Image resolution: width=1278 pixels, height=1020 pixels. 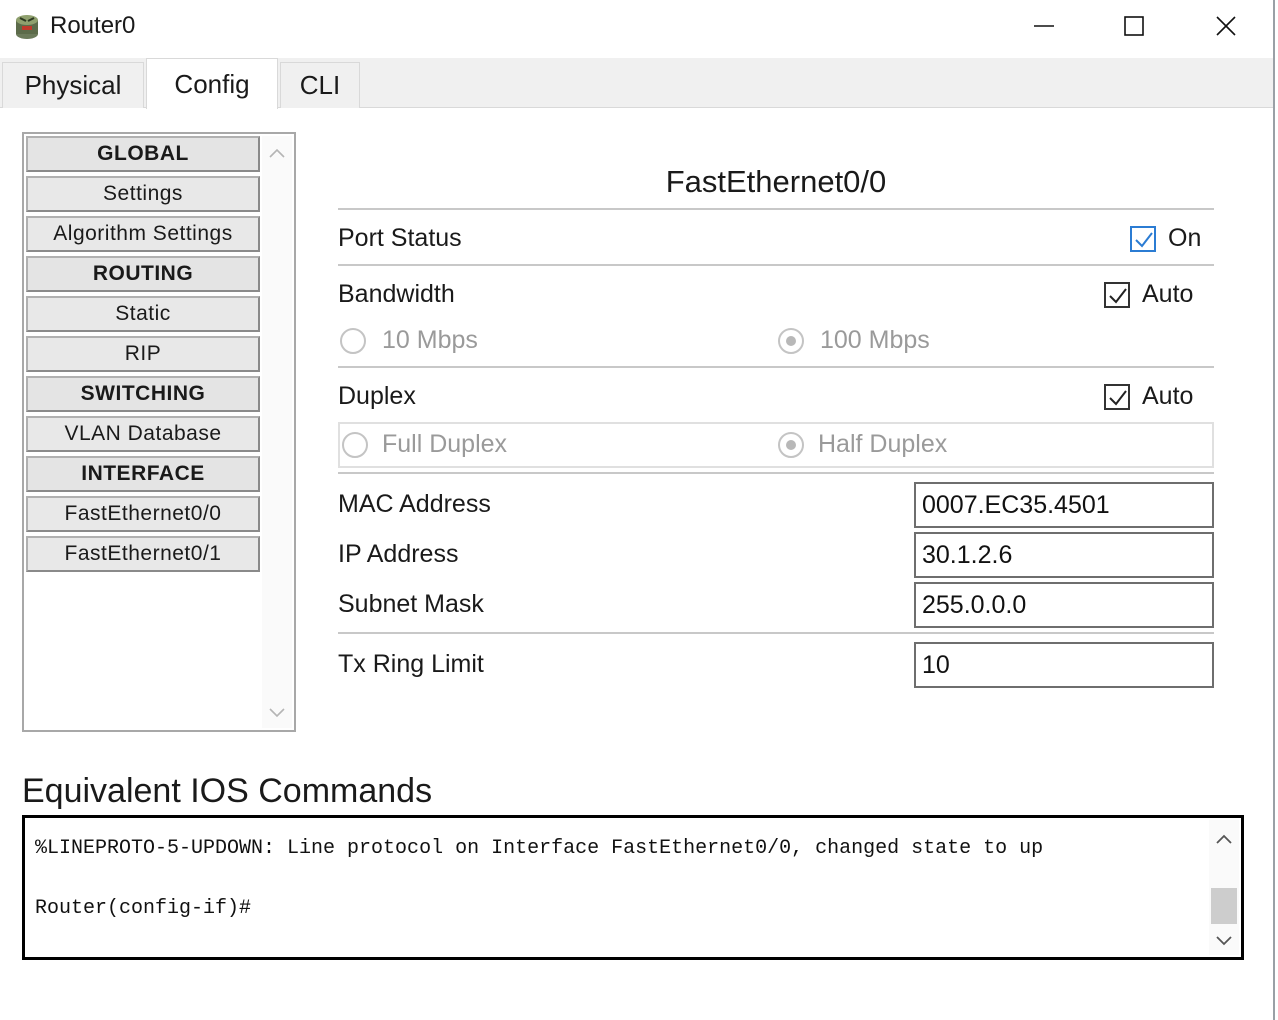 I want to click on maximize-button, so click(x=1134, y=26).